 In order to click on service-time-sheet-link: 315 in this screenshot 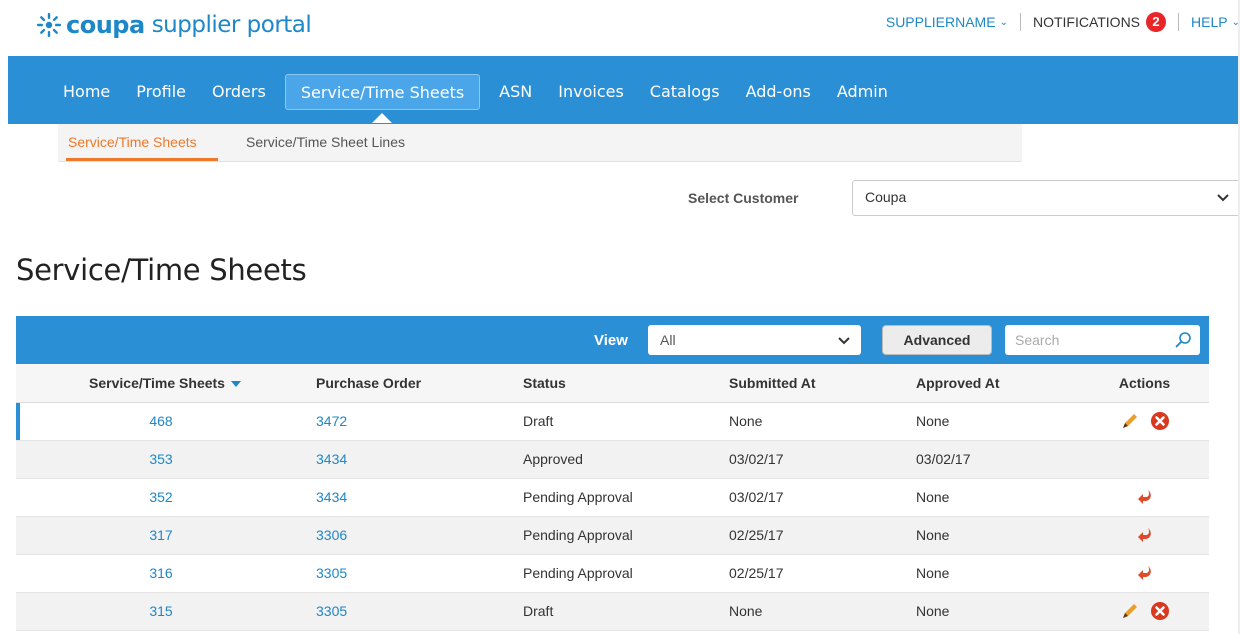, I will do `click(160, 611)`.